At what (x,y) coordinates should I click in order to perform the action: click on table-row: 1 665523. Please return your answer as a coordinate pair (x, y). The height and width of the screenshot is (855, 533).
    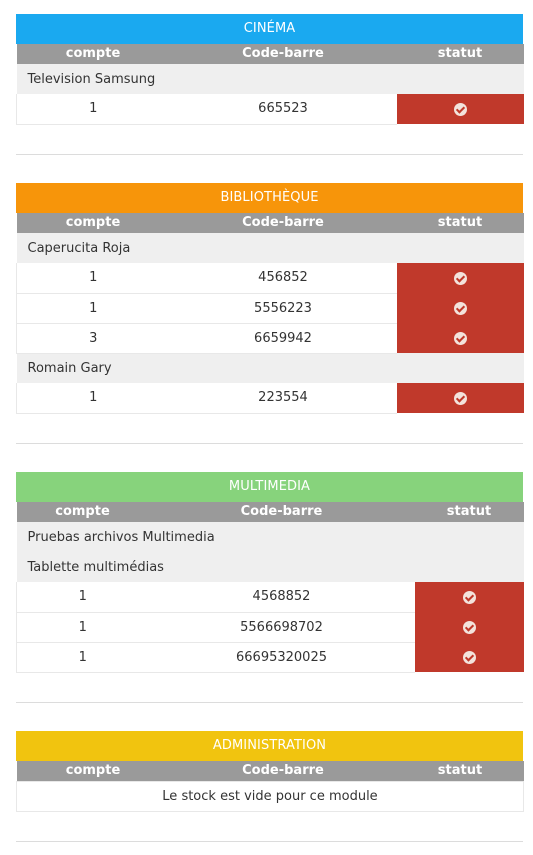
    Looking at the image, I should click on (270, 109).